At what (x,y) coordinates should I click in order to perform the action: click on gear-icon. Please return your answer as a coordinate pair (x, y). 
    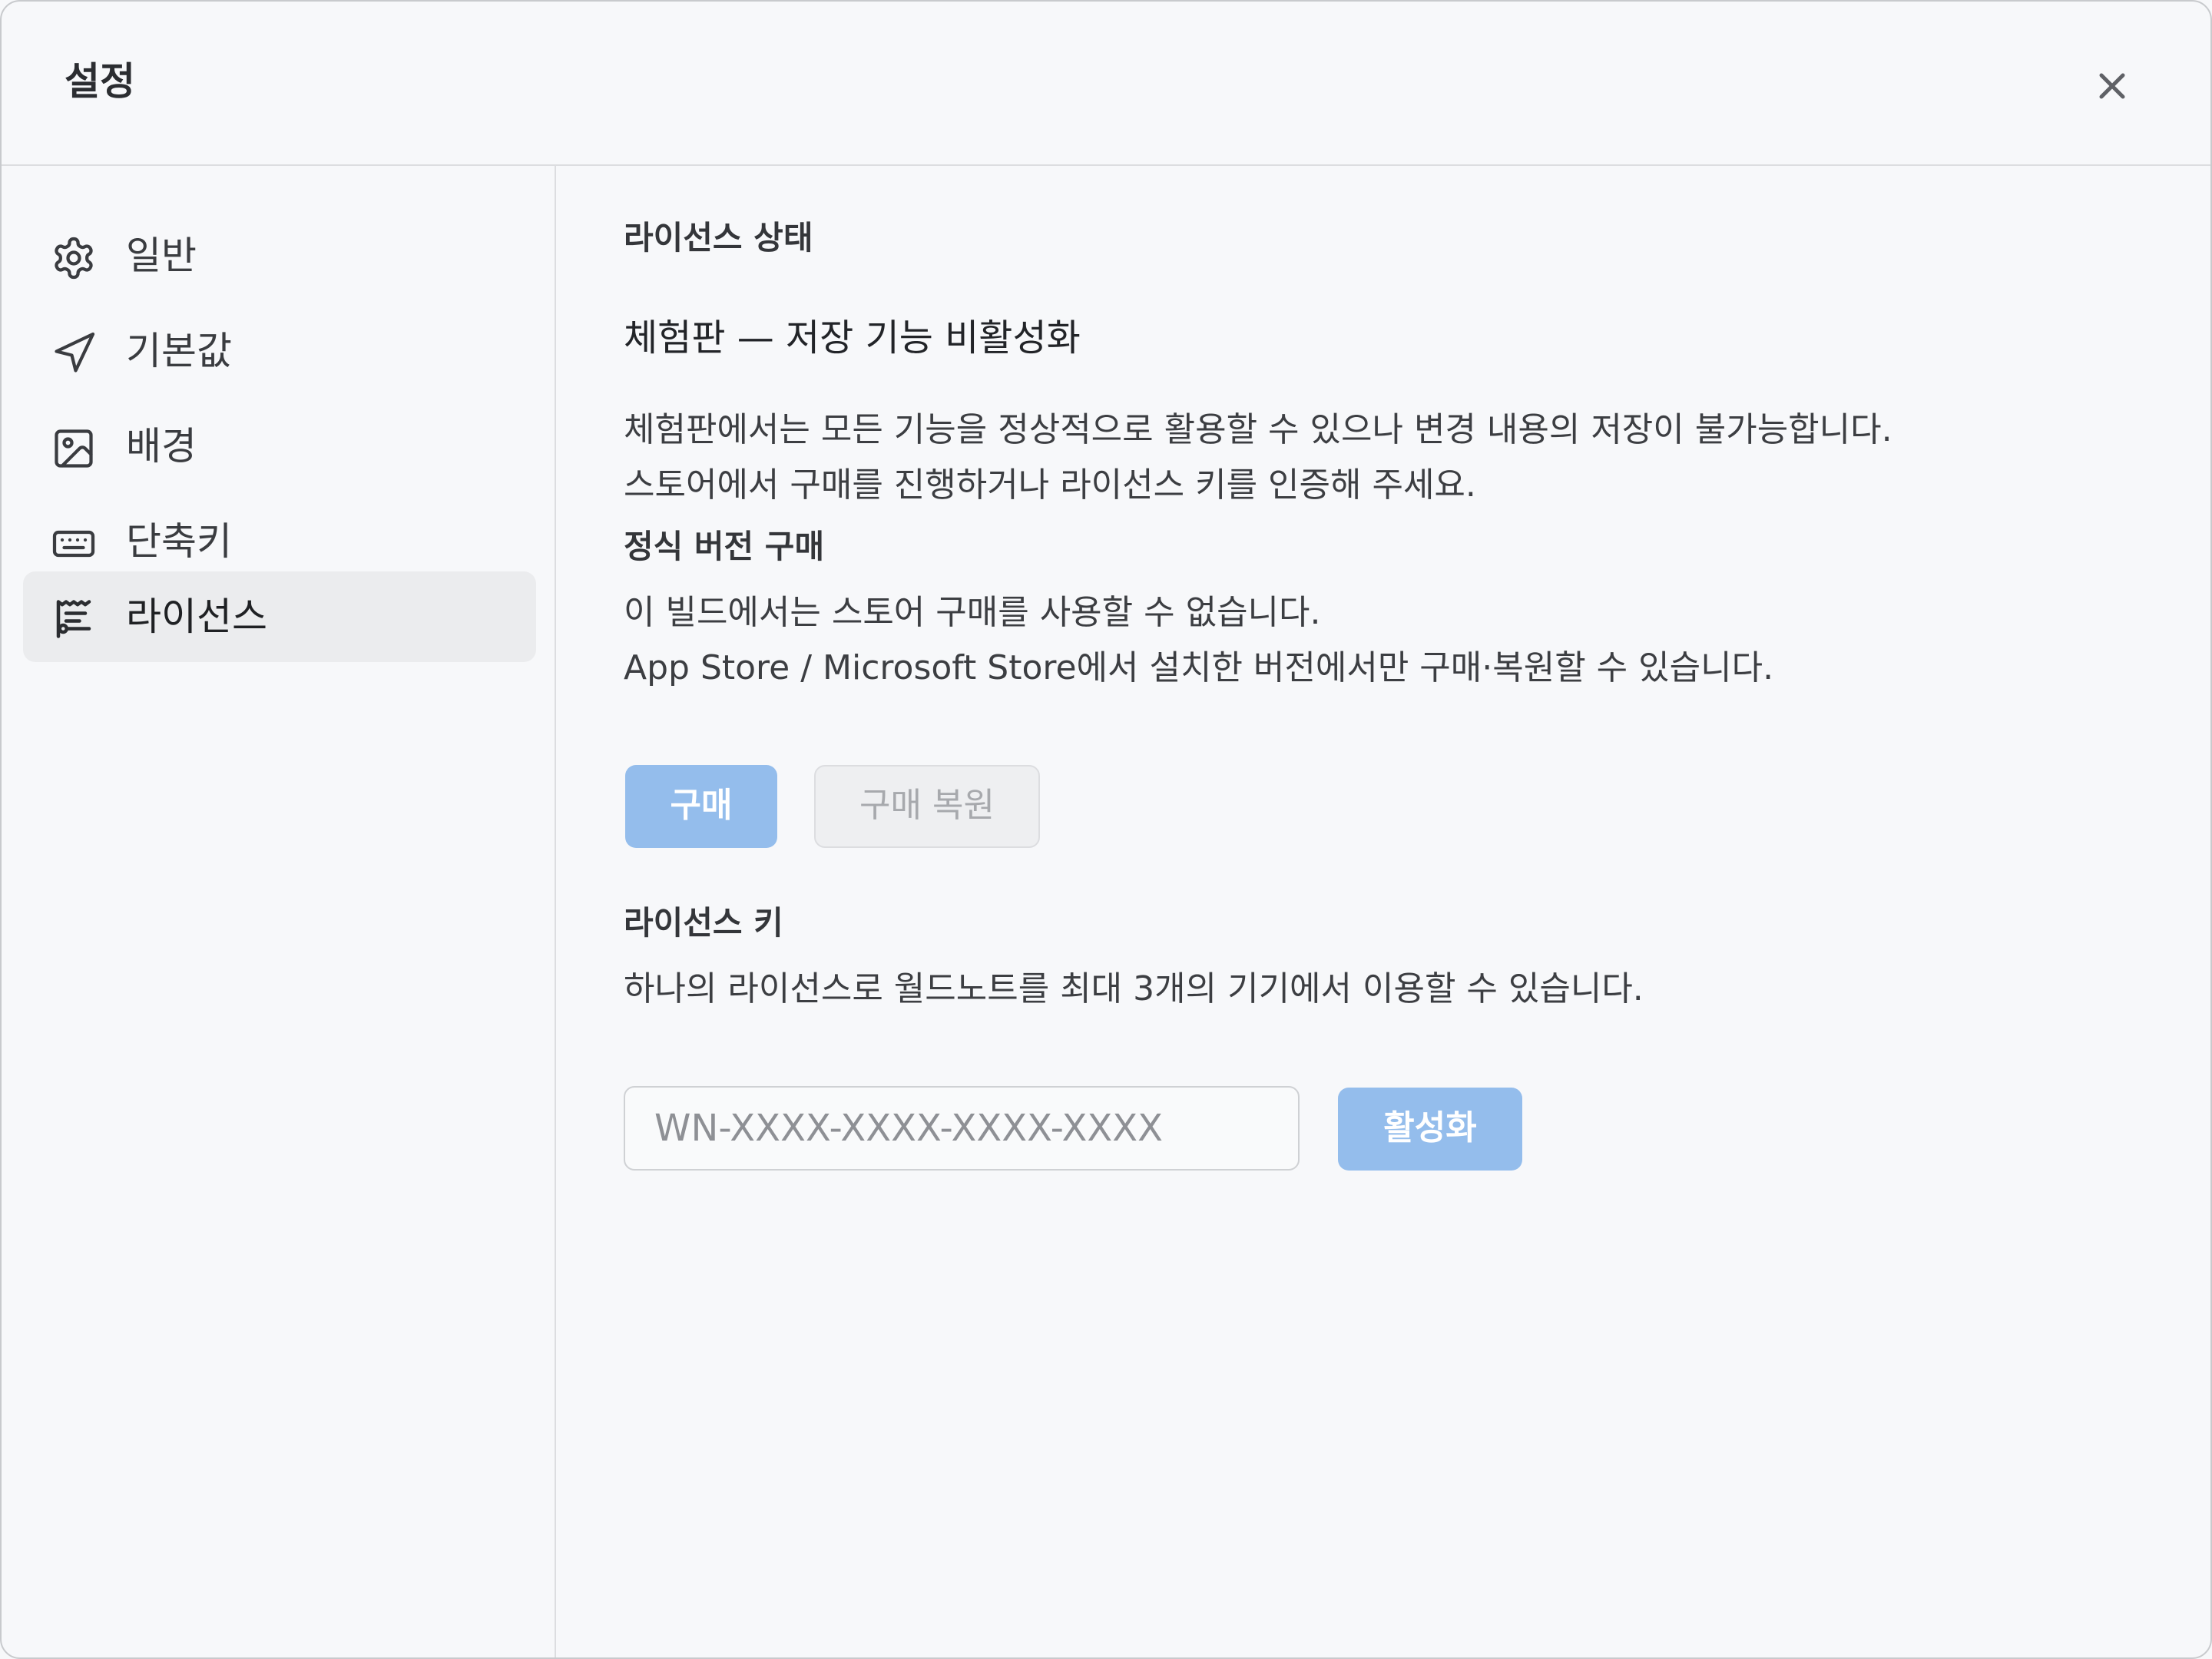
    Looking at the image, I should click on (74, 258).